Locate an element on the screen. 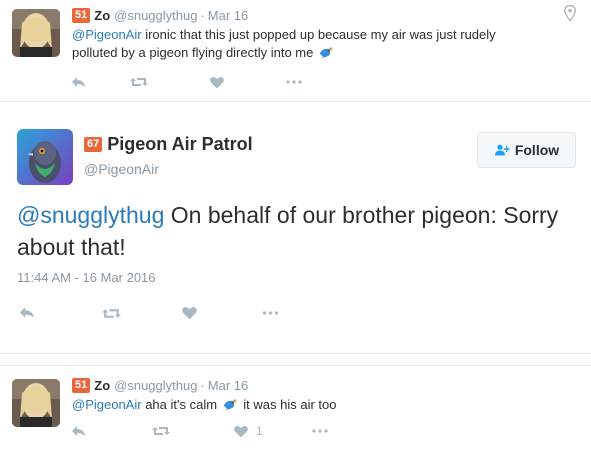  user-name: Pigeon Air Patrol is located at coordinates (179, 144).